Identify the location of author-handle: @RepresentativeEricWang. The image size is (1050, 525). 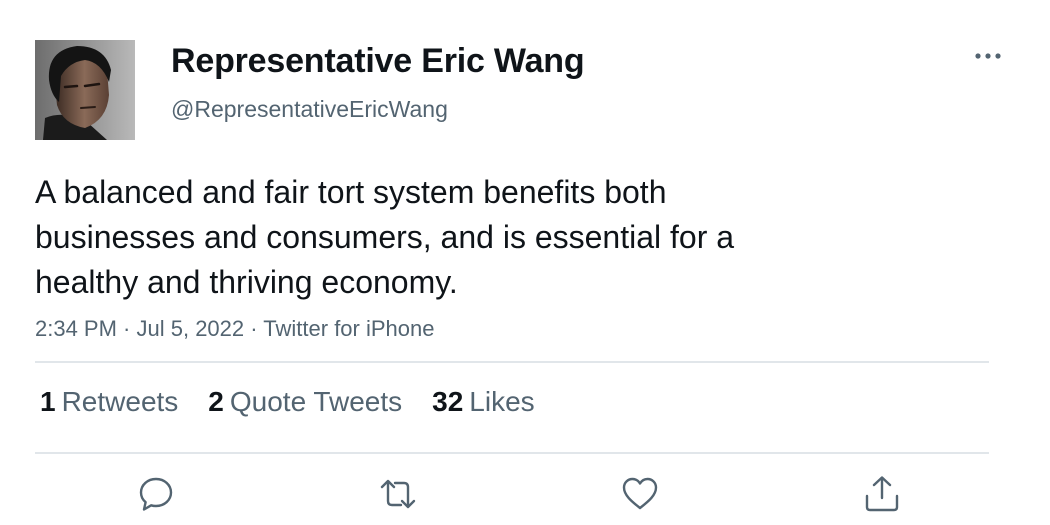
(309, 109).